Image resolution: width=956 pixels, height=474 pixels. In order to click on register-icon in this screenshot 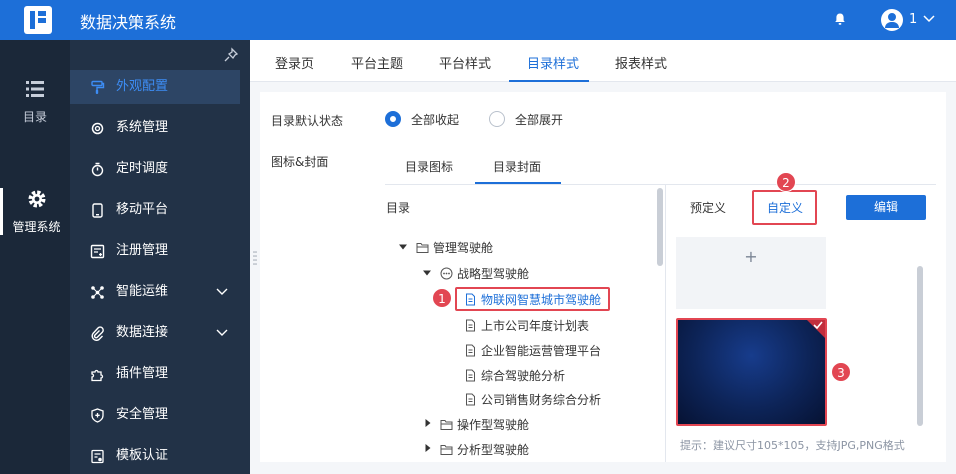, I will do `click(97, 251)`.